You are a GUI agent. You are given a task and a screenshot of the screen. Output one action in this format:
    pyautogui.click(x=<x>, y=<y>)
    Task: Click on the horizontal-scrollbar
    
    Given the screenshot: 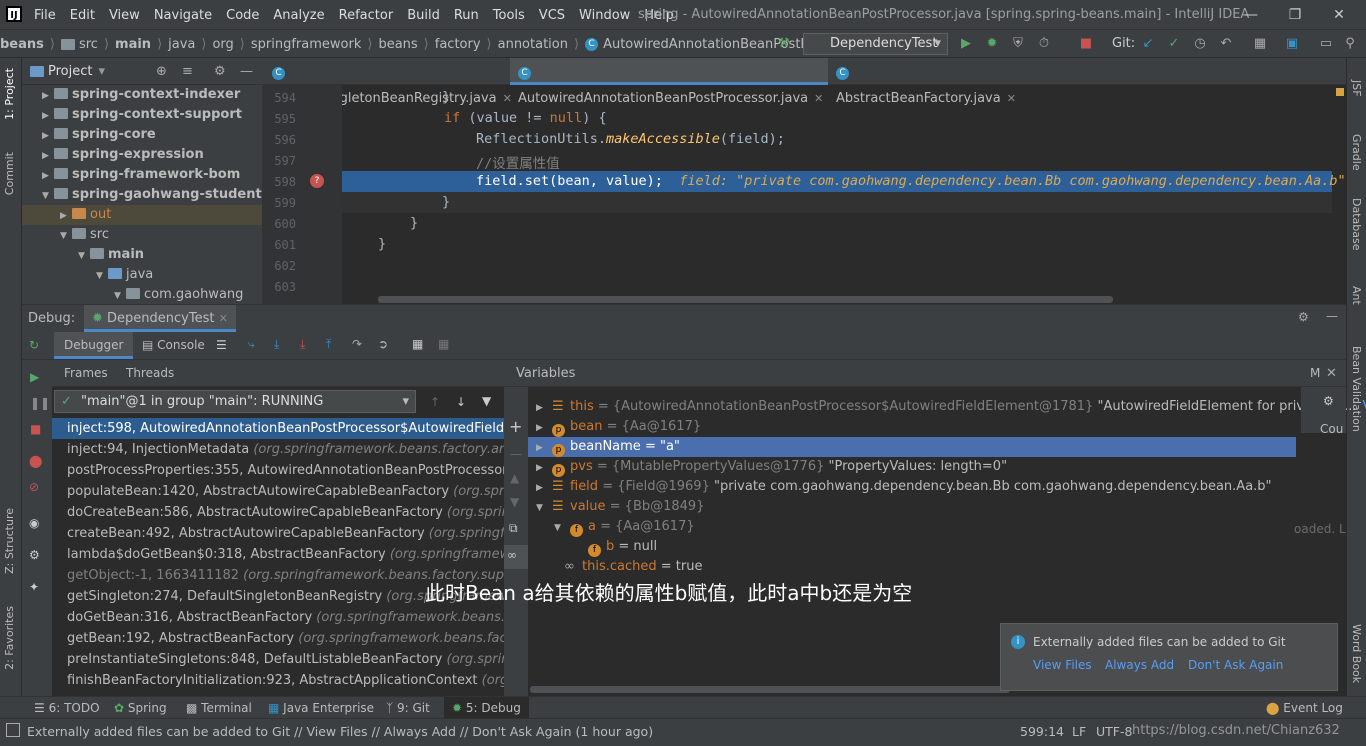 What is the action you would take?
    pyautogui.click(x=770, y=689)
    